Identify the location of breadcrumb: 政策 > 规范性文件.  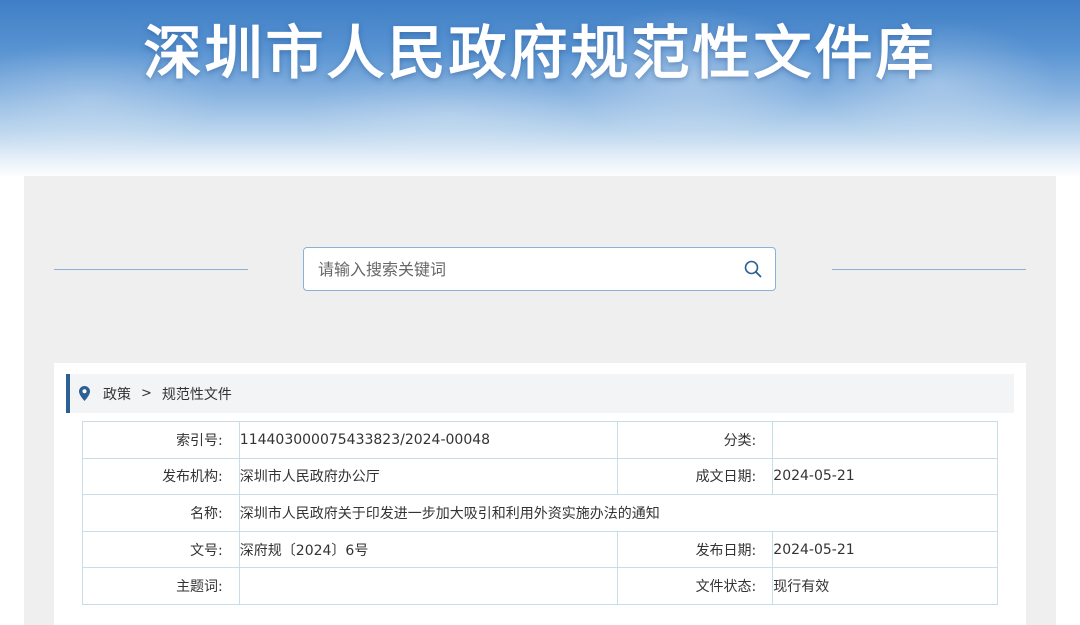
(540, 393).